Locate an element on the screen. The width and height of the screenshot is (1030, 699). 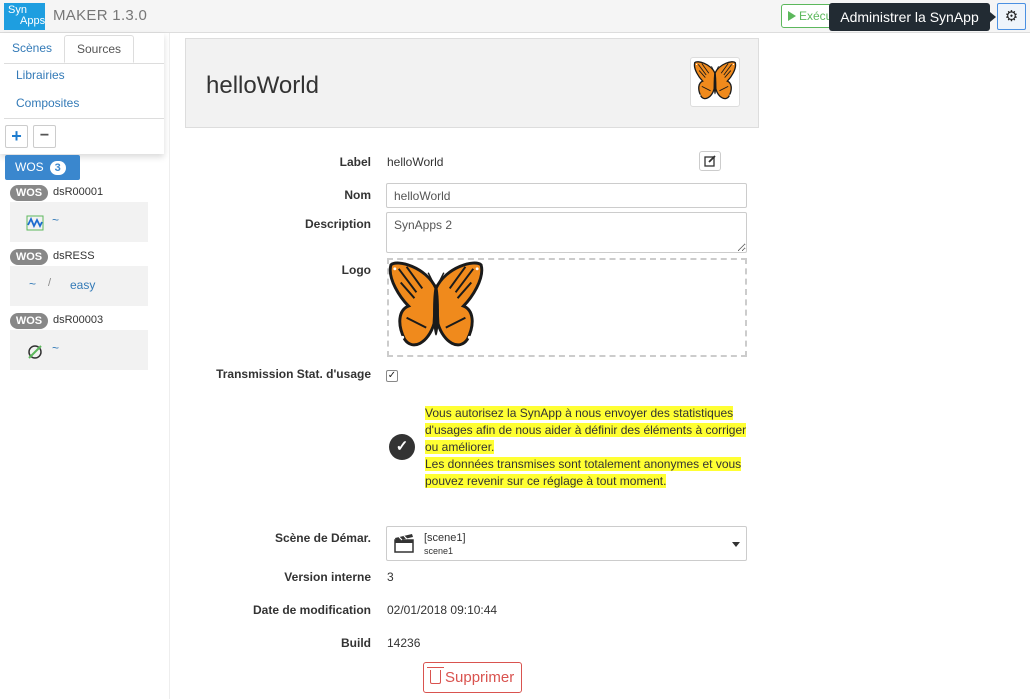
signal-icon is located at coordinates (35, 223).